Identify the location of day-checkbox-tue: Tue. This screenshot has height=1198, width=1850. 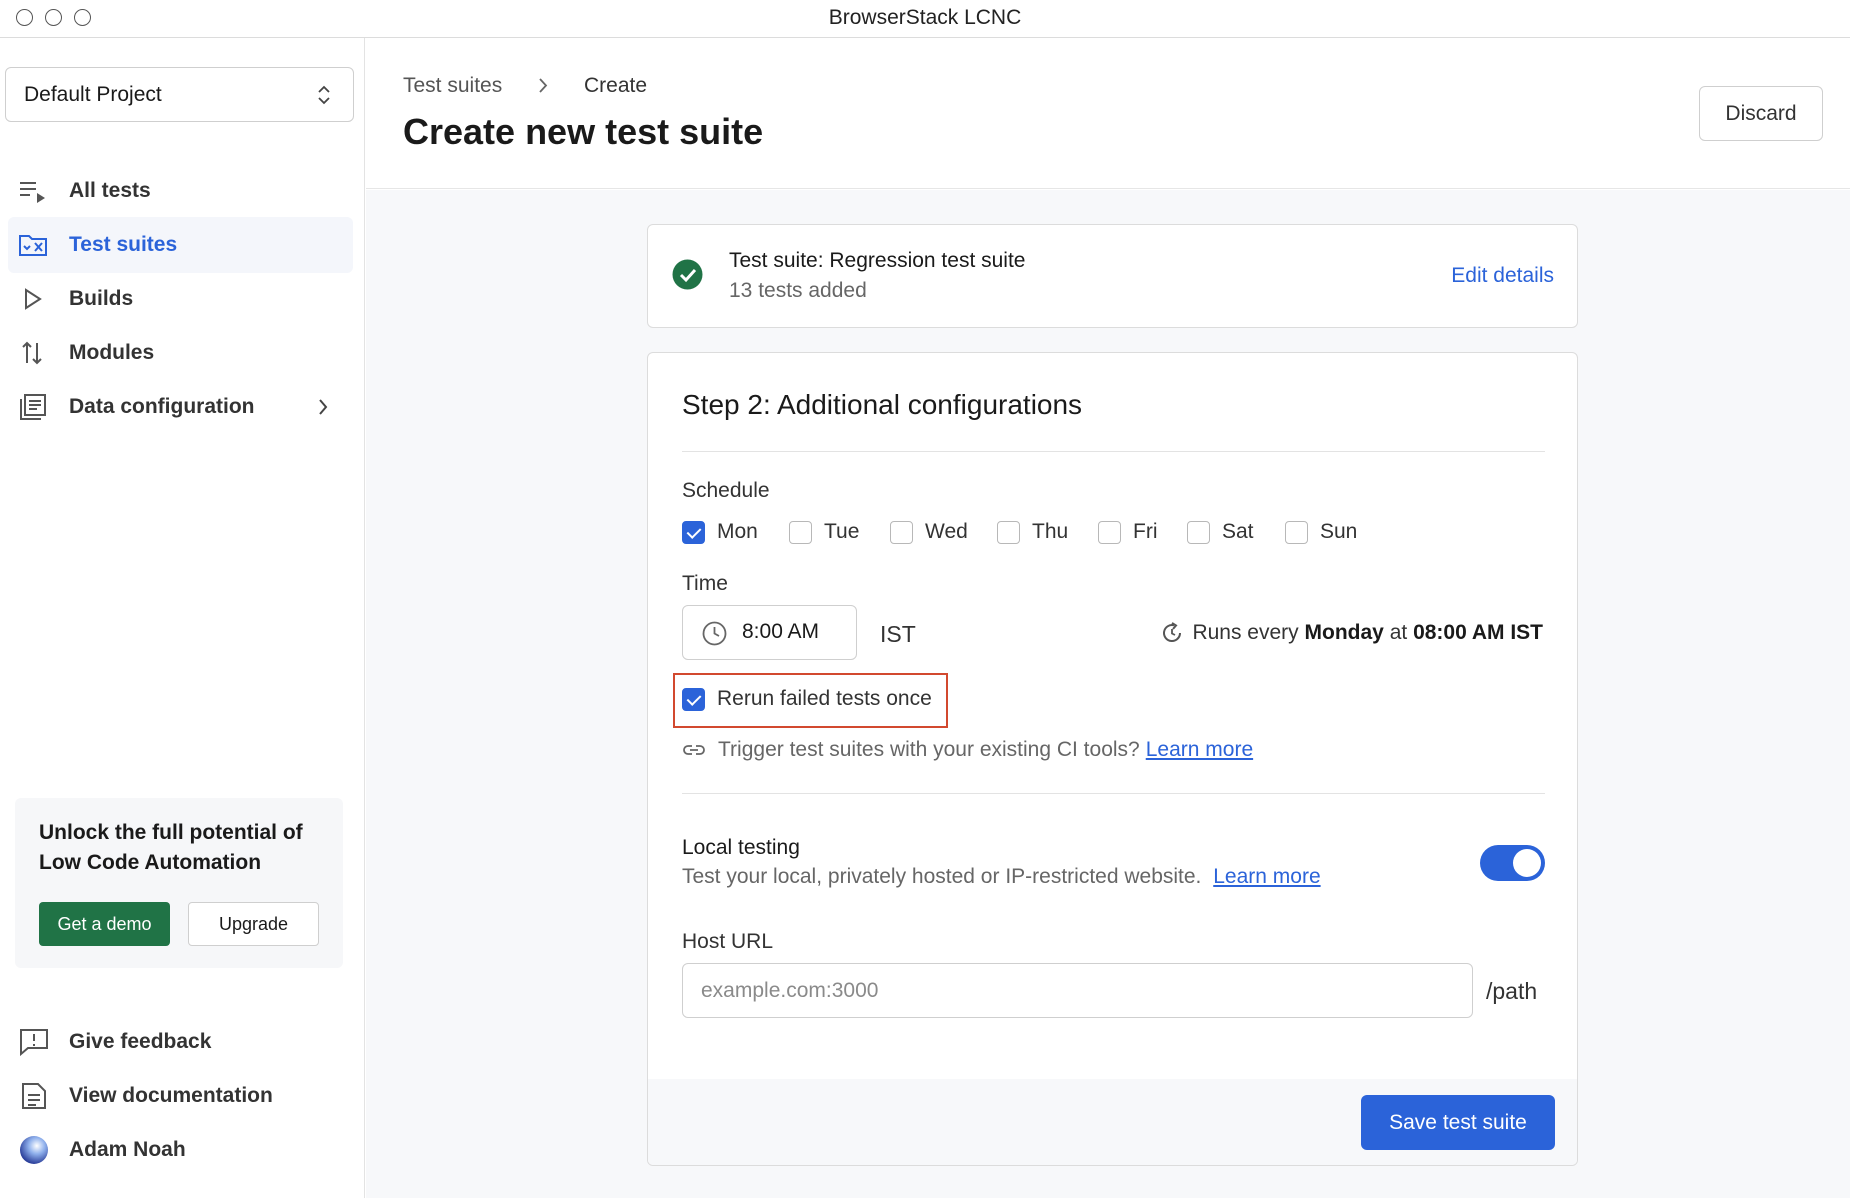
(824, 532).